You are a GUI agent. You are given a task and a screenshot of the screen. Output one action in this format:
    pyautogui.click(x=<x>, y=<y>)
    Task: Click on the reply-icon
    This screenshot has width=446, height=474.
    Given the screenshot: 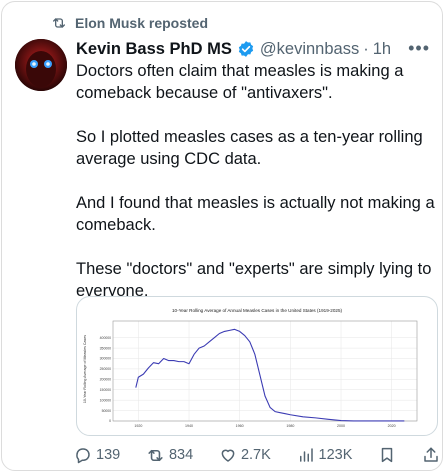 What is the action you would take?
    pyautogui.click(x=83, y=455)
    